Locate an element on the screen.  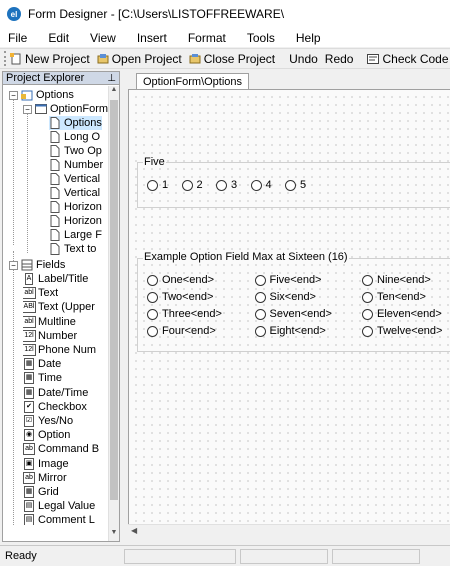
tree-node-field: 12l Phone Num is located at coordinates (59, 350).